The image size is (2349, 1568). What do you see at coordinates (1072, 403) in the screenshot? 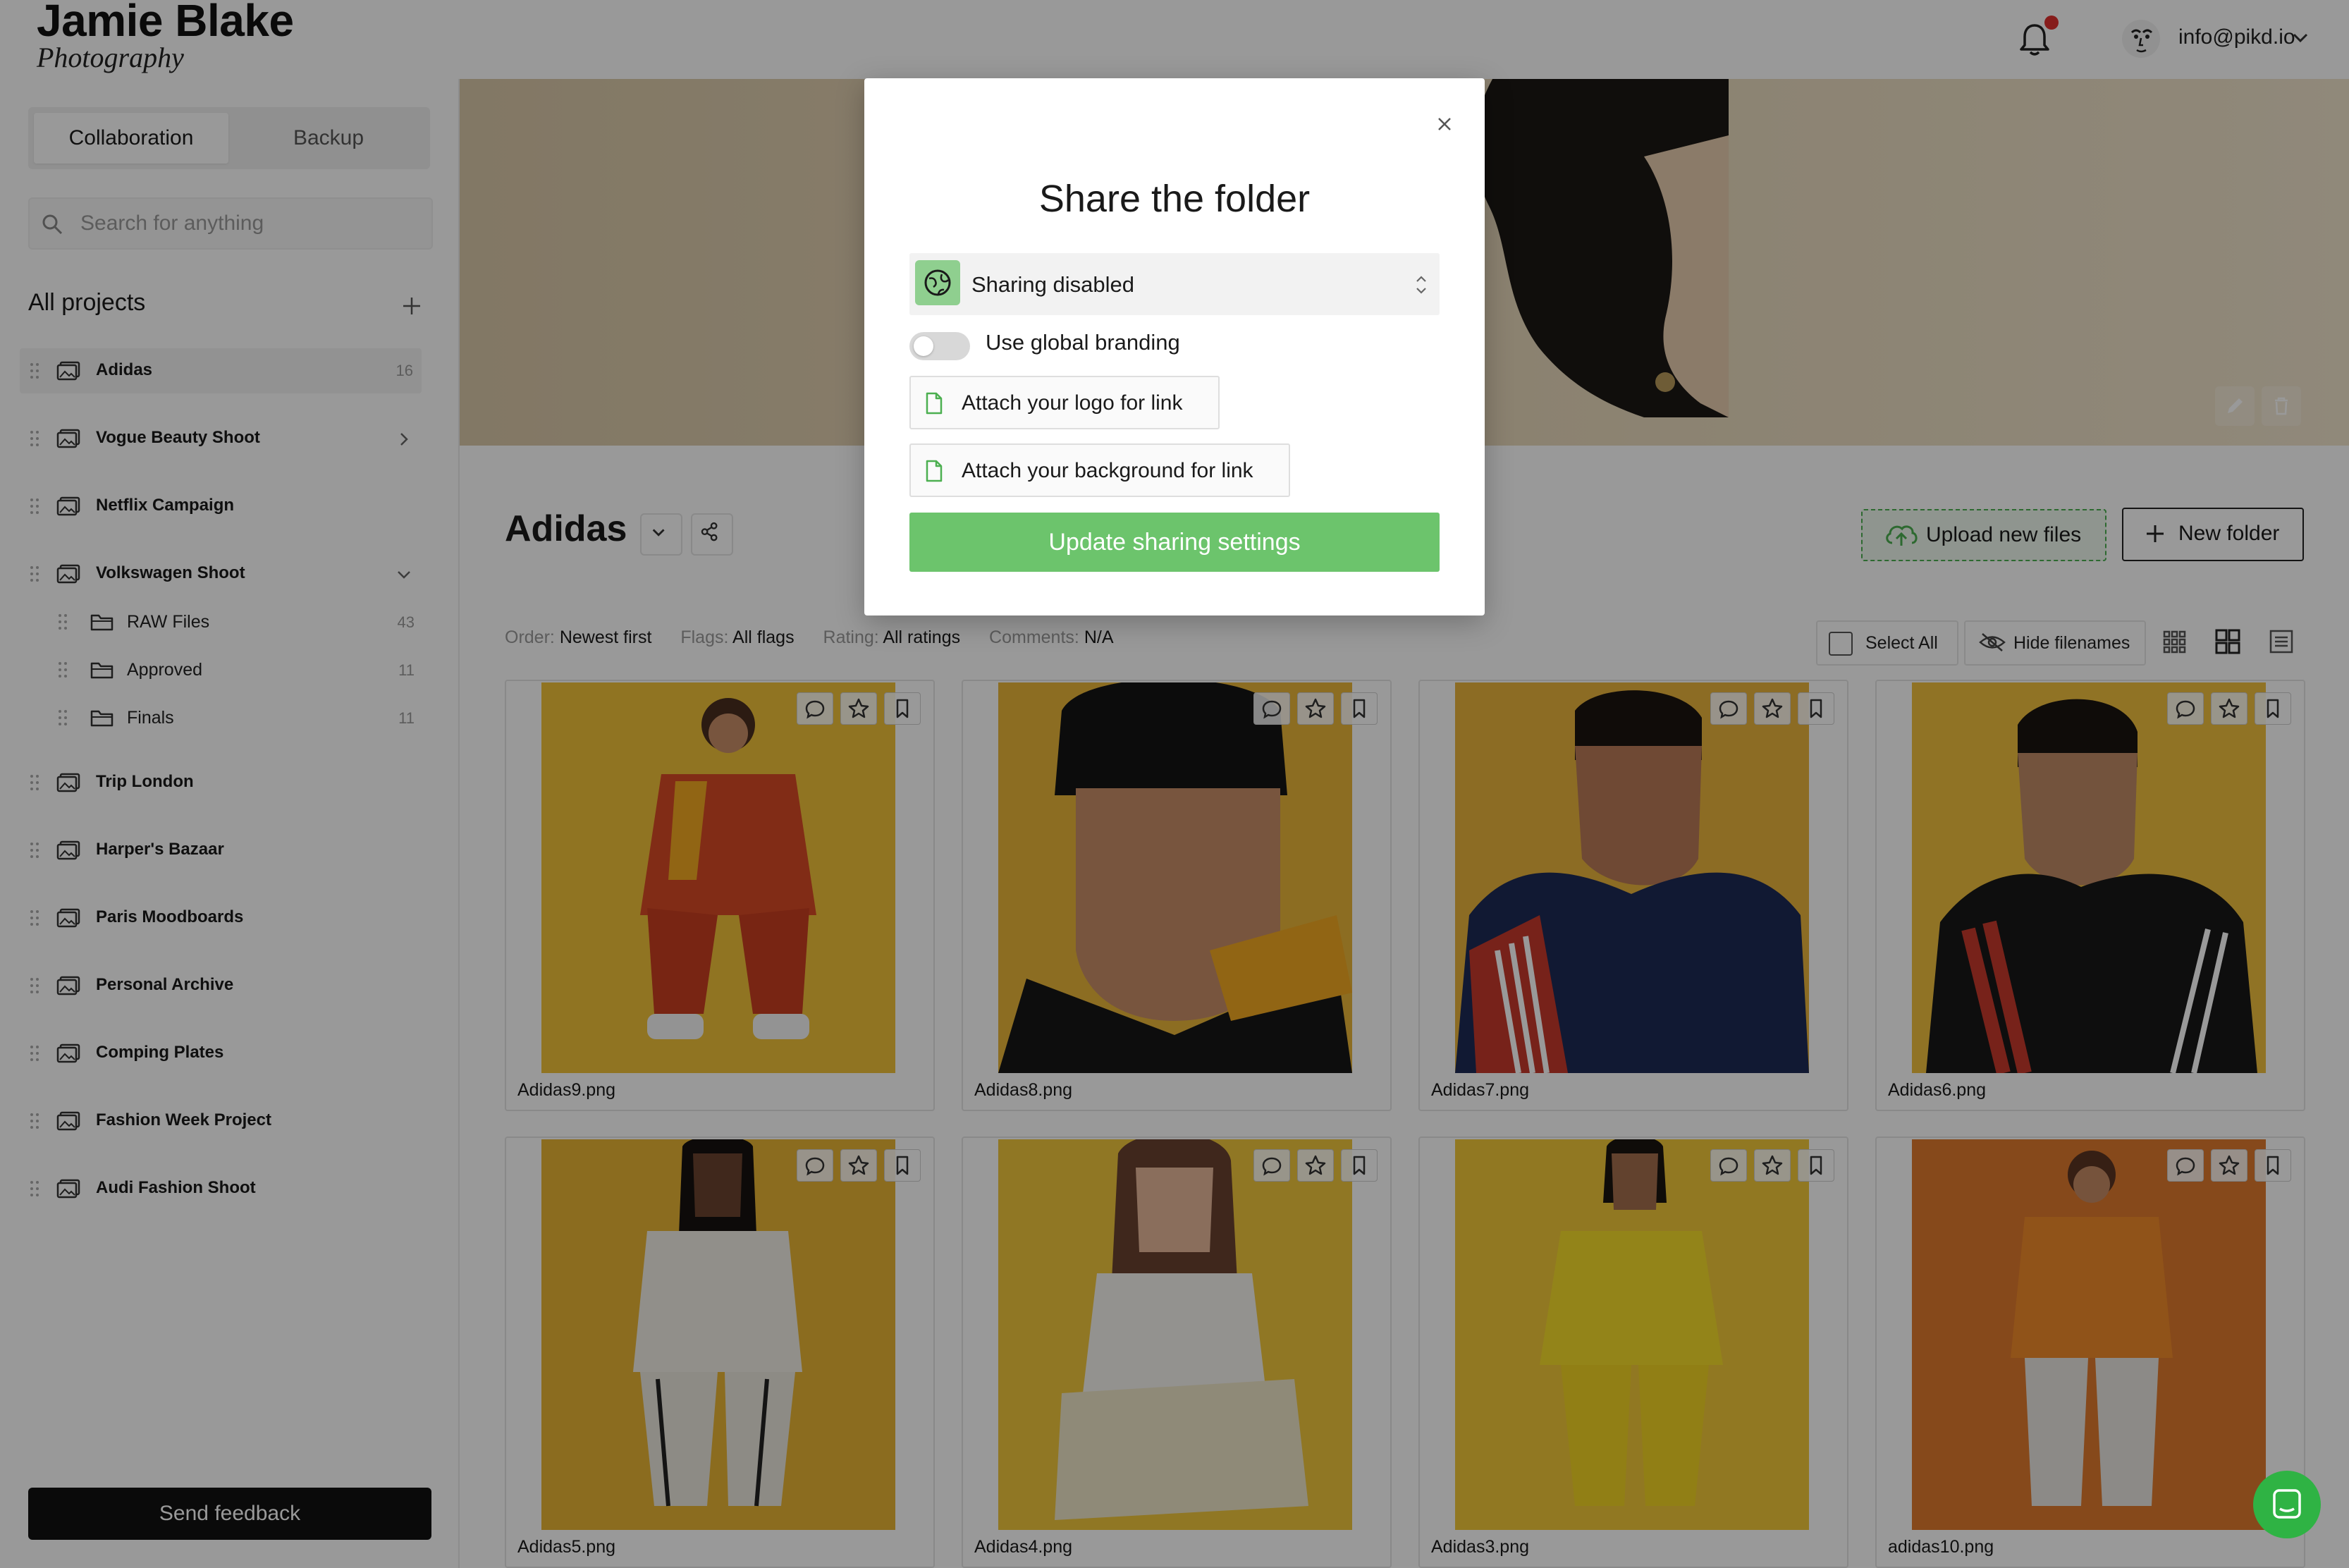
I see `attach-logo-label: Attach your logo for link` at bounding box center [1072, 403].